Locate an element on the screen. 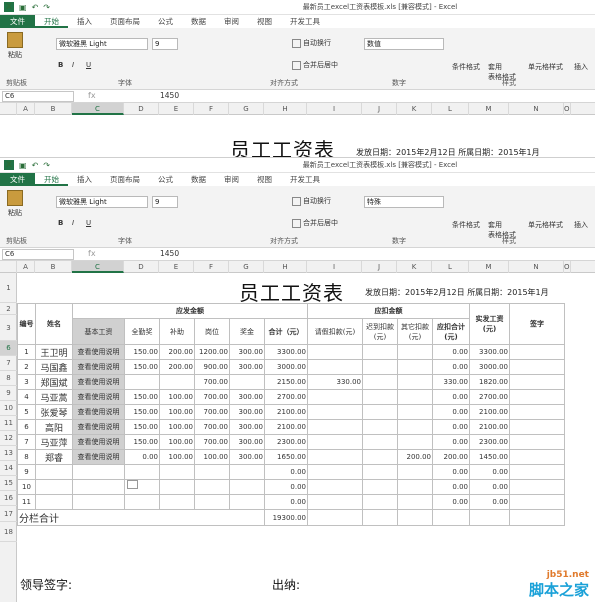  column-header-o: O is located at coordinates (567, 109).